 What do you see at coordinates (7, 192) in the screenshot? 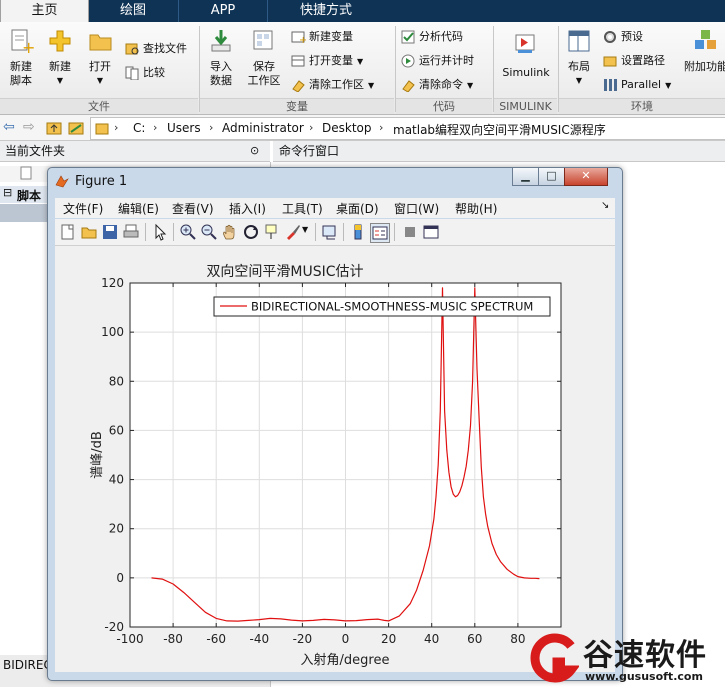
I see `collapse-icon: ⊟` at bounding box center [7, 192].